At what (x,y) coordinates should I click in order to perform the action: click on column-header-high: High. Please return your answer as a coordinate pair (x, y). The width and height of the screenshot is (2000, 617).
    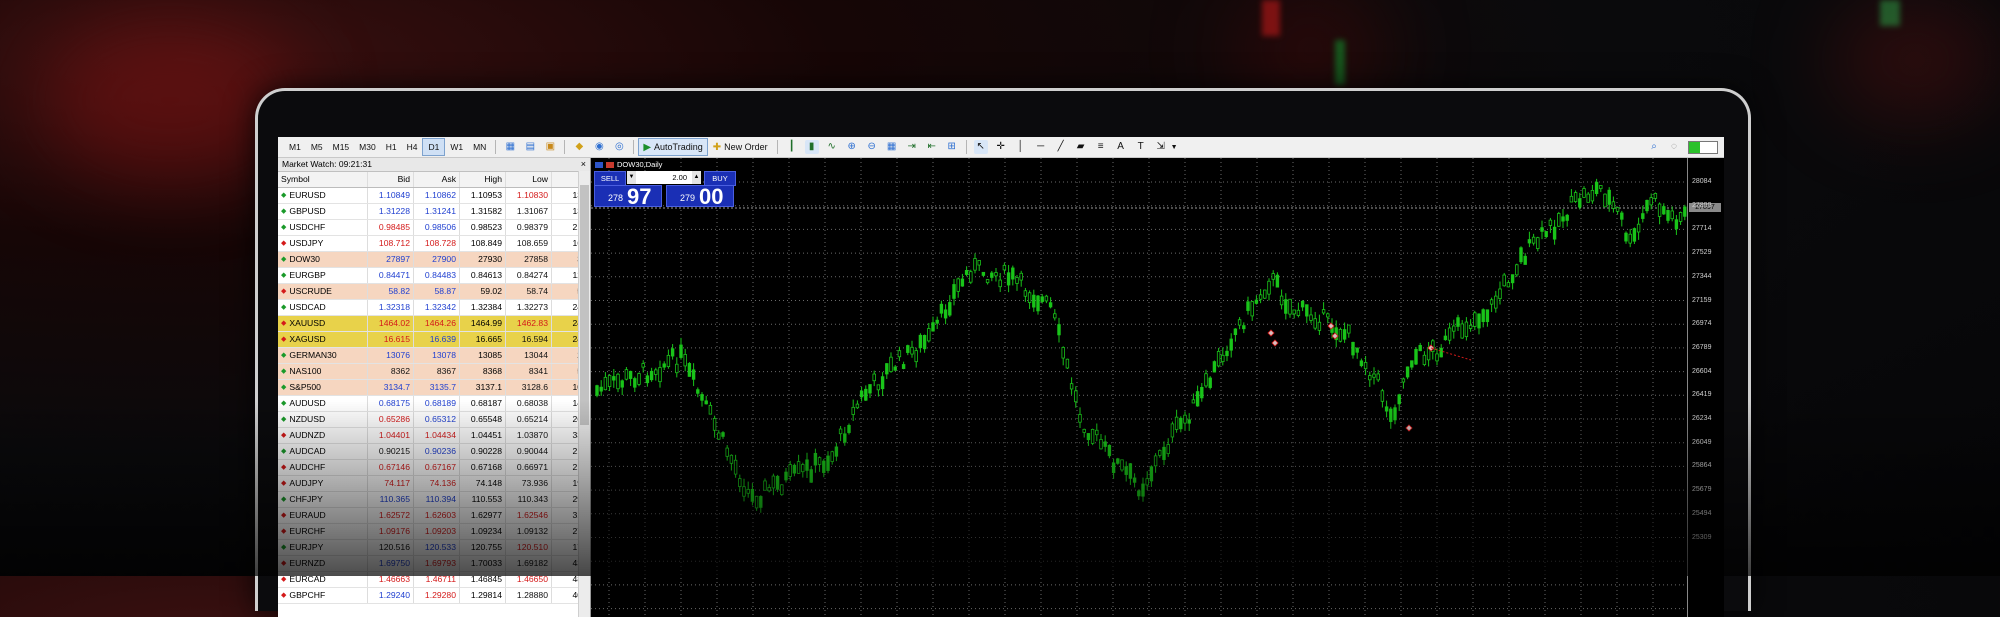
    Looking at the image, I should click on (483, 179).